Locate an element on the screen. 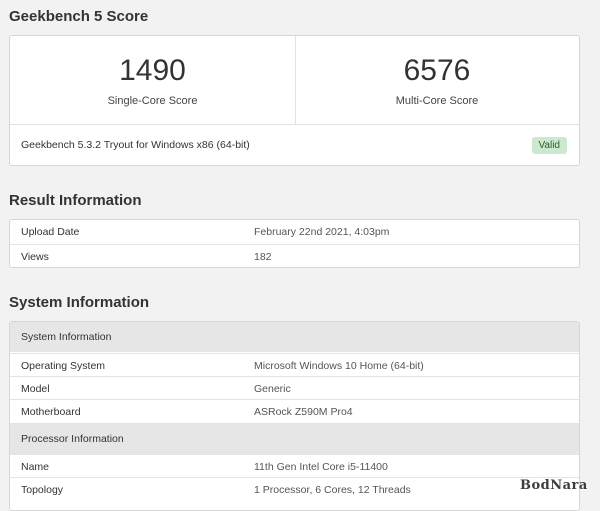 The image size is (600, 511). table-row: Name 11th Gen Intel Core i5-11400 is located at coordinates (294, 466).